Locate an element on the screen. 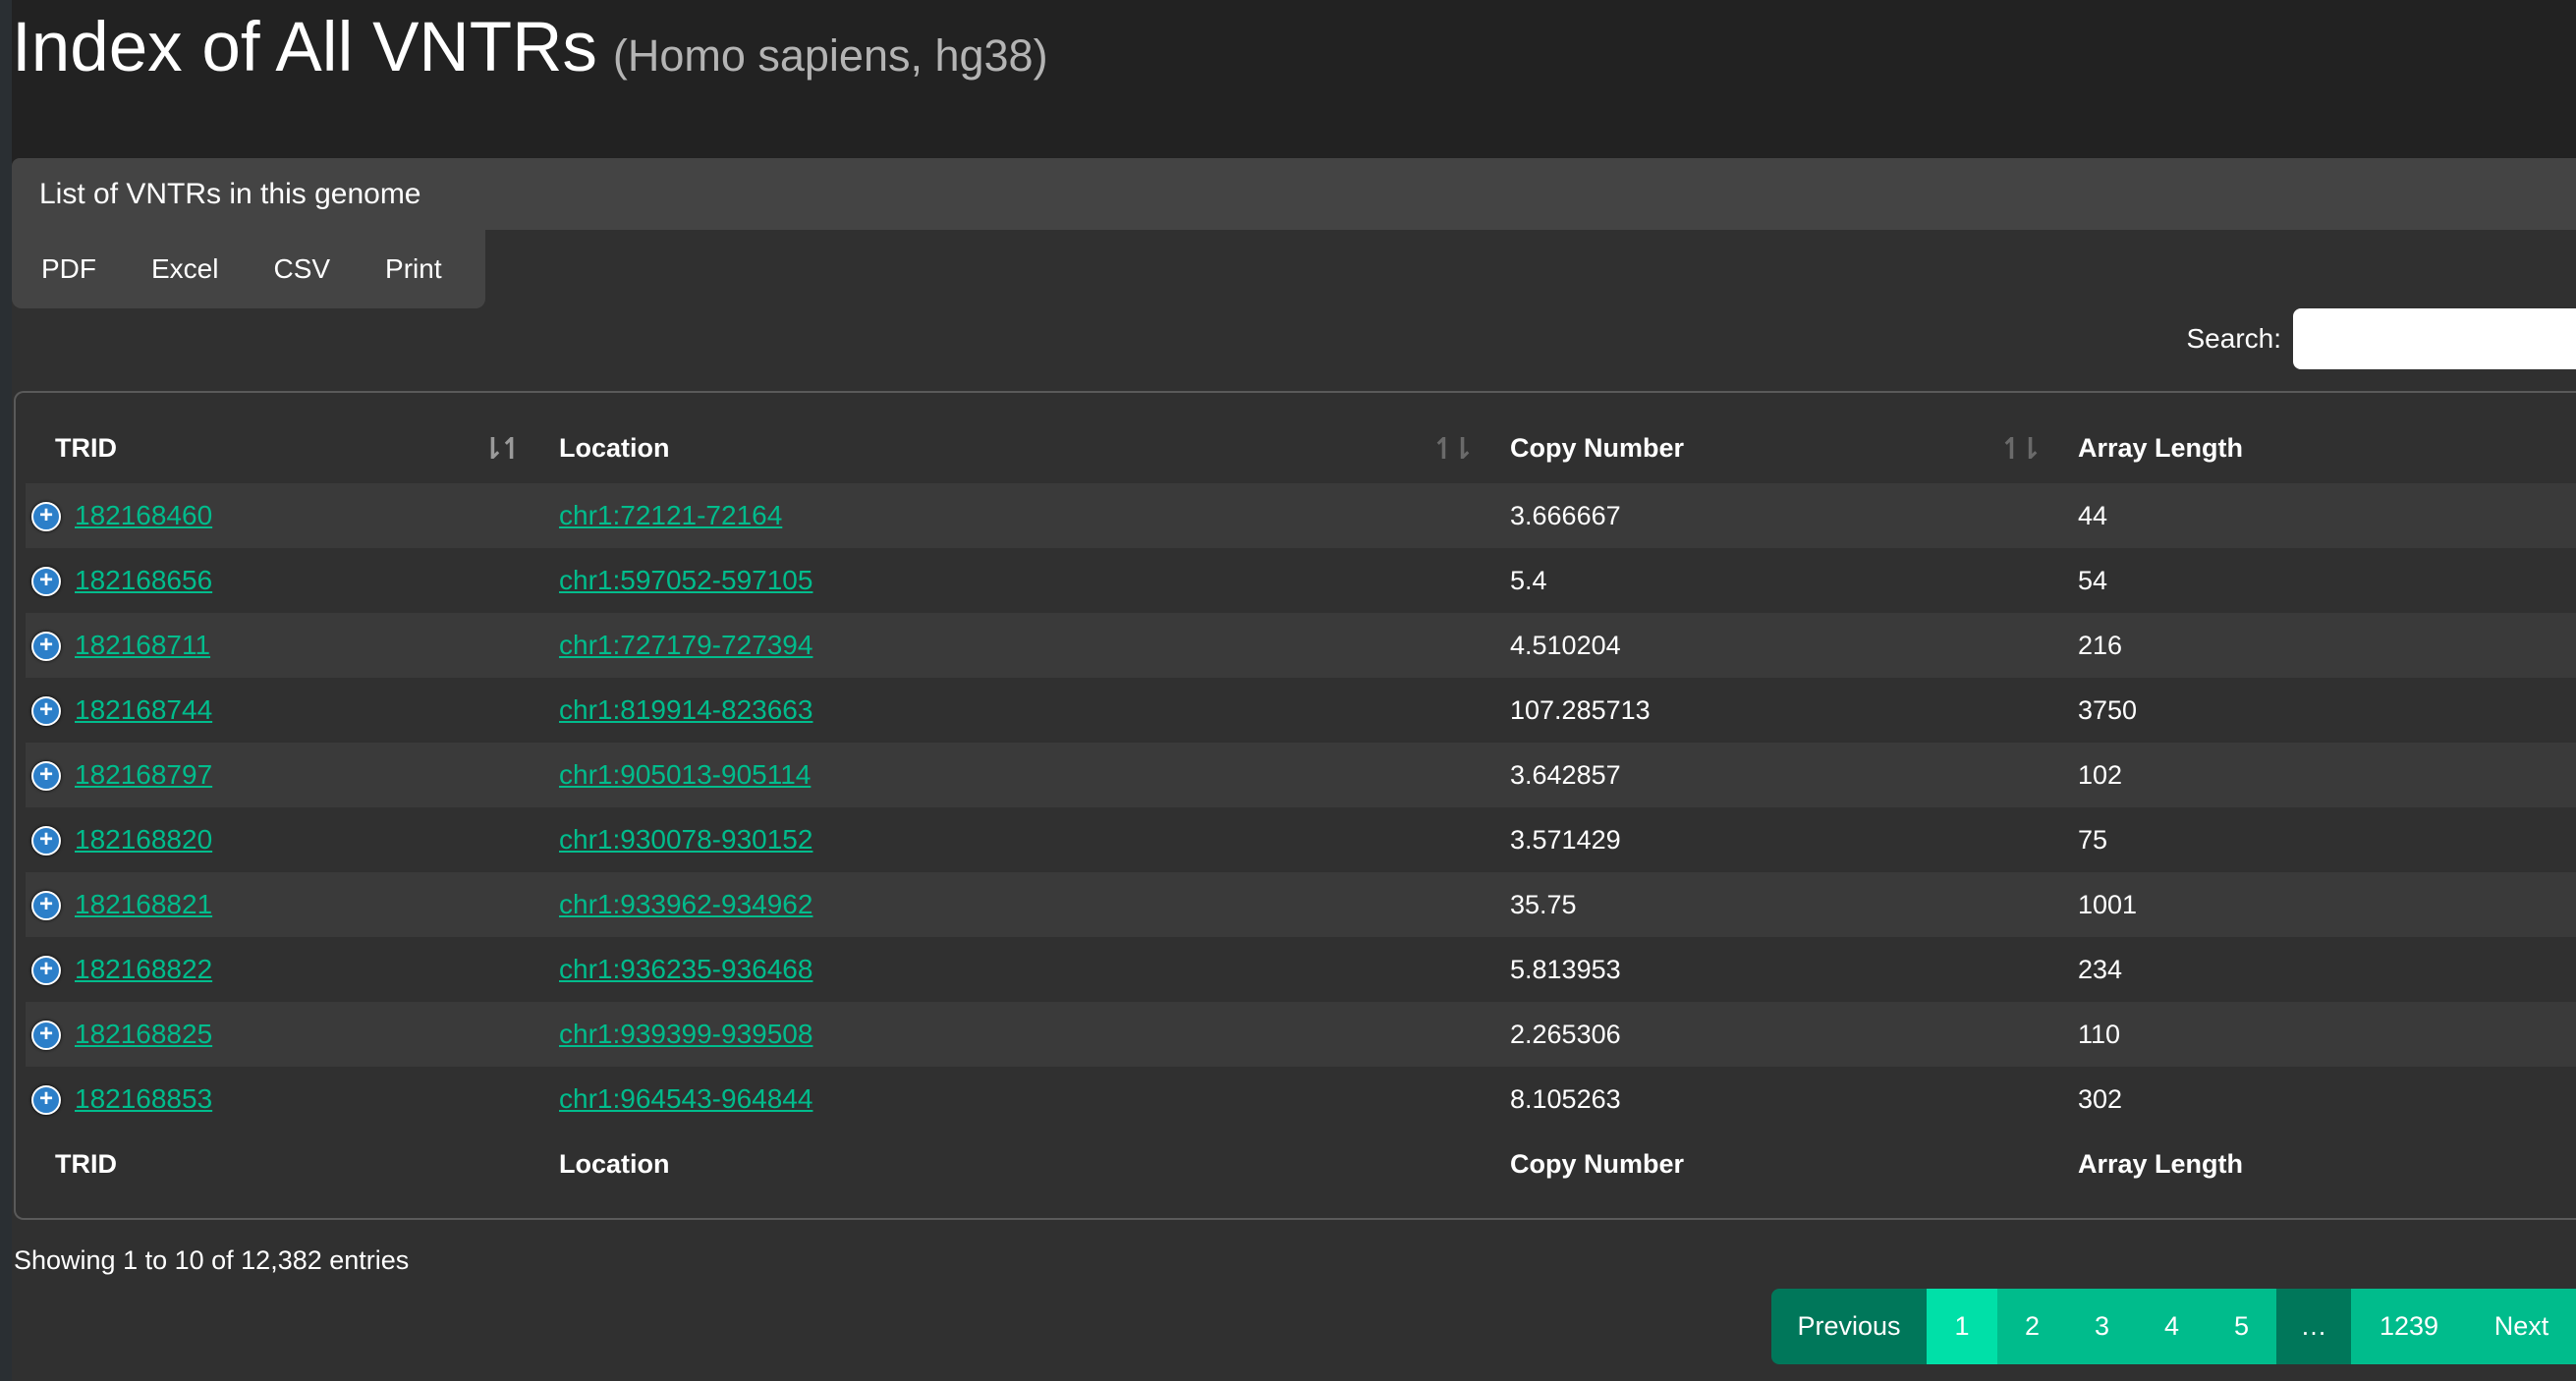 This screenshot has width=2576, height=1381. table-row: +182168656 chr1:597052-597105 5.4 54 is located at coordinates (1301, 580).